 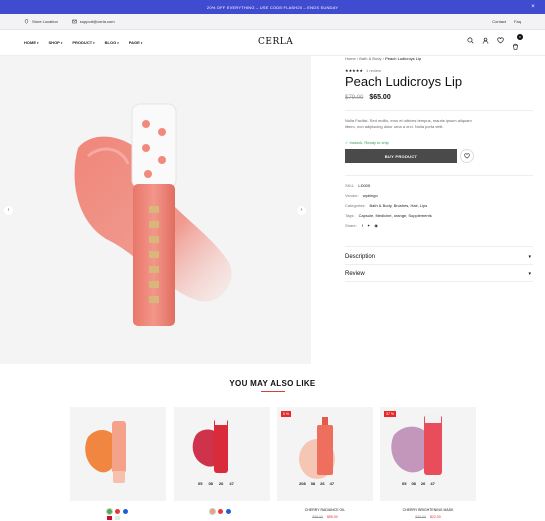 I want to click on nav-item-page: PAGE▾, so click(x=136, y=42).